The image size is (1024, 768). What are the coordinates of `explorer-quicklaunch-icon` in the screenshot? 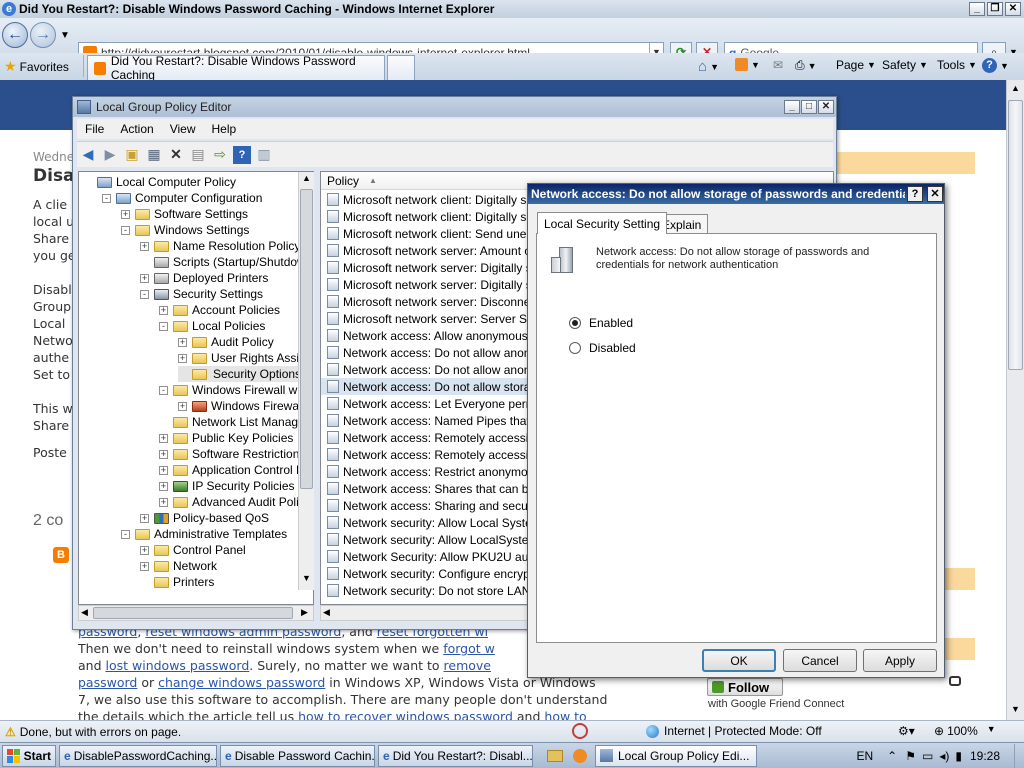 It's located at (555, 755).